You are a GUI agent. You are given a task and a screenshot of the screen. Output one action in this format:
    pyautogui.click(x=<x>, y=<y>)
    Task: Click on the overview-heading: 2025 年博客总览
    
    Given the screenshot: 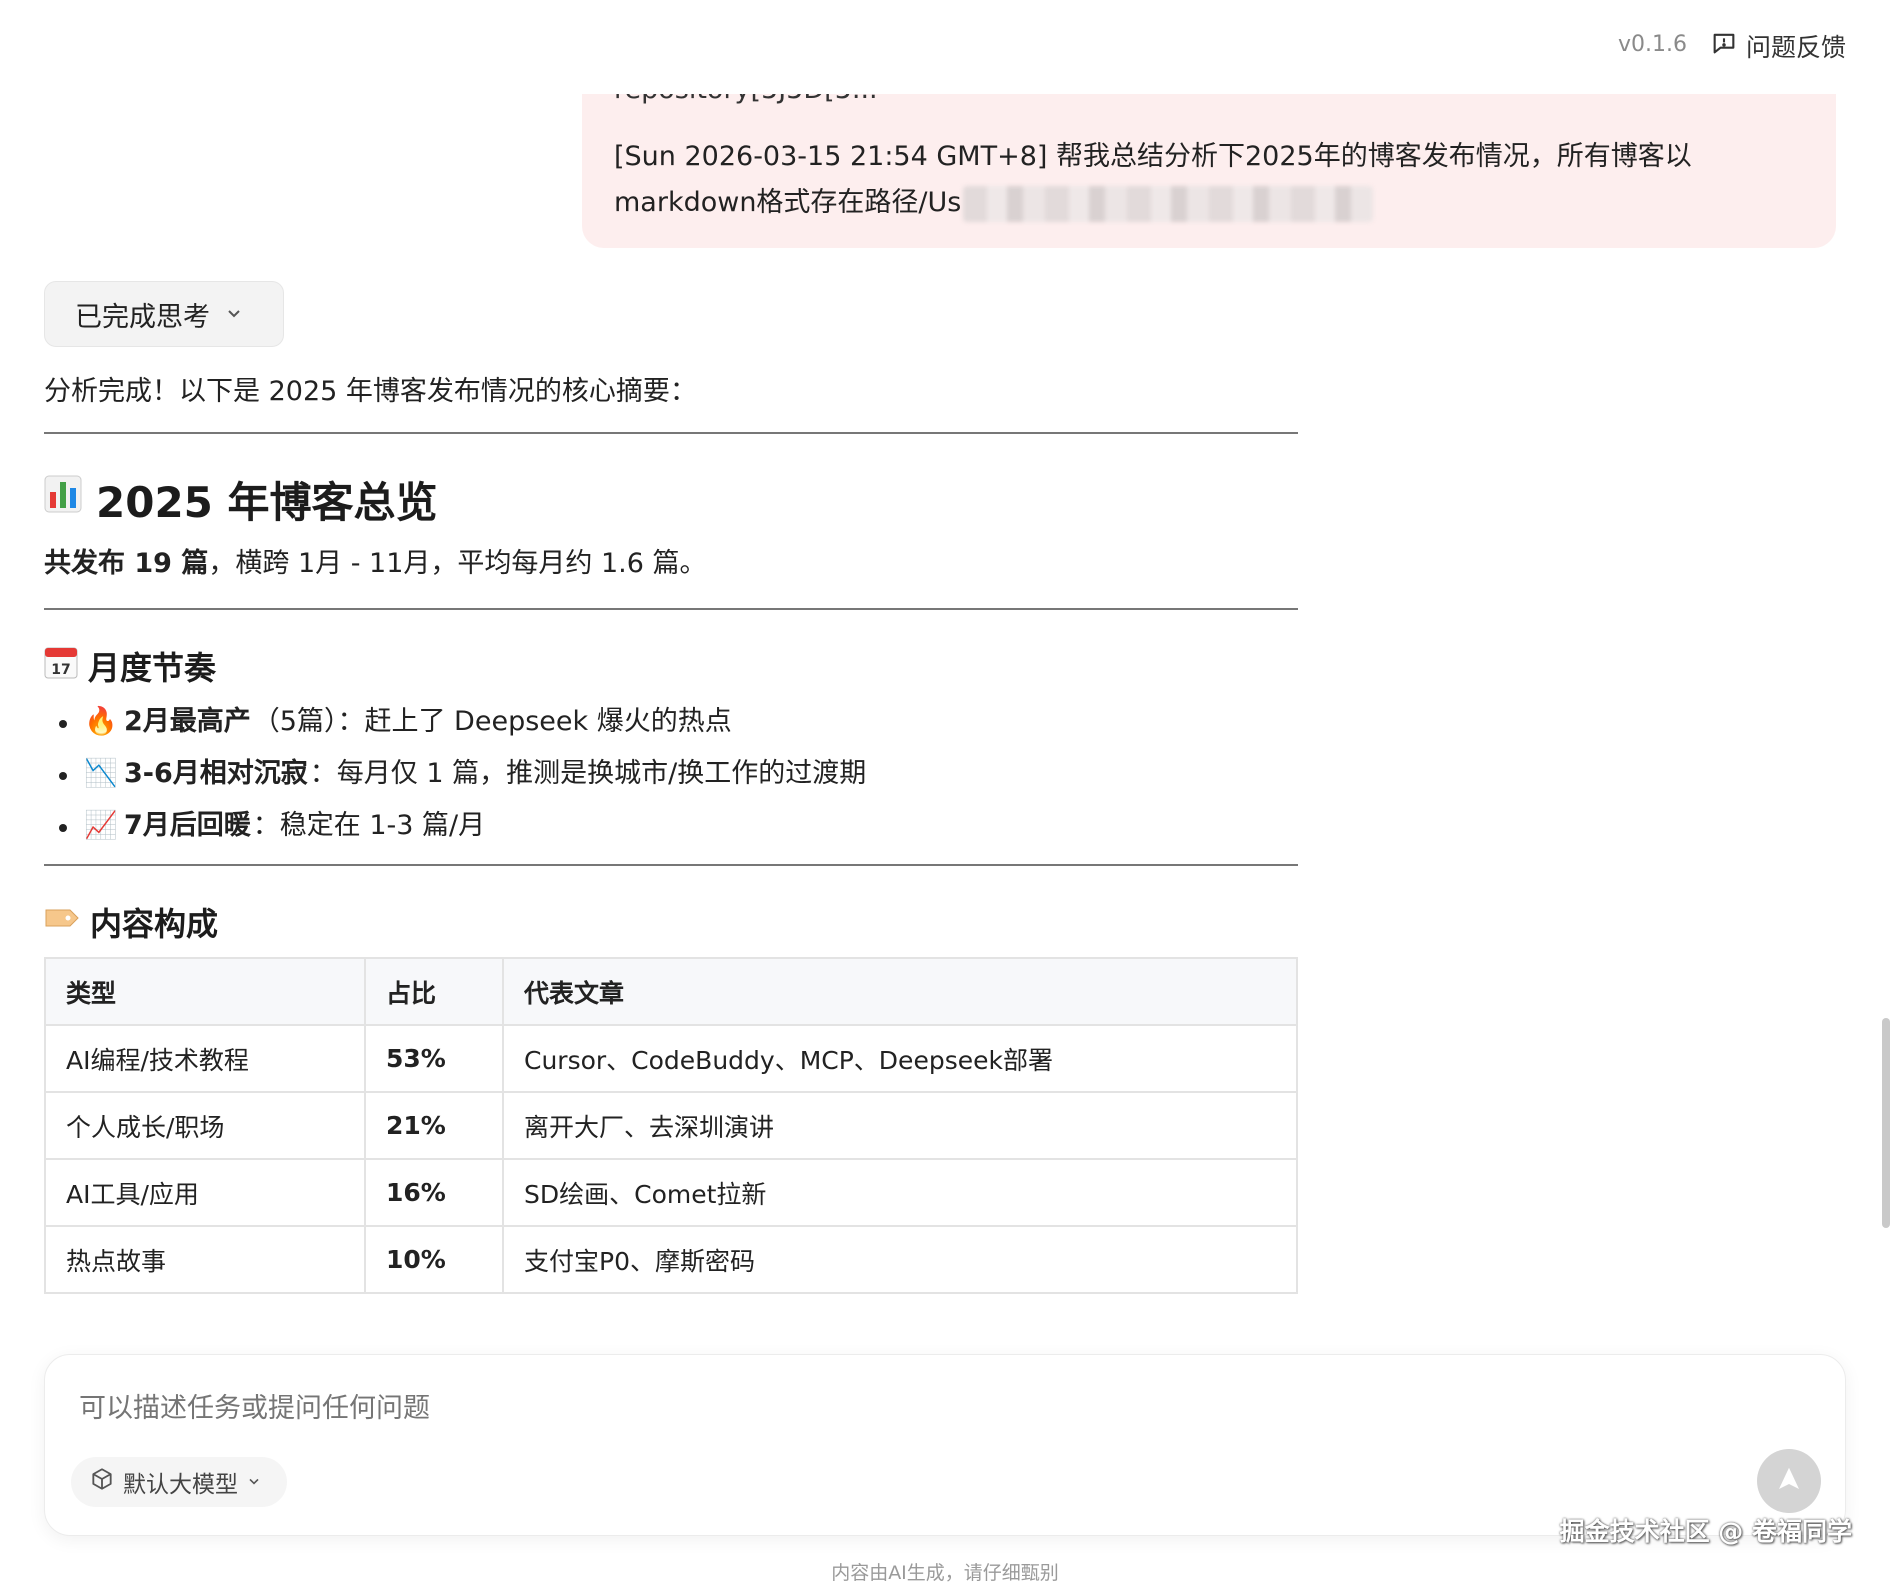 What is the action you would take?
    pyautogui.click(x=671, y=500)
    